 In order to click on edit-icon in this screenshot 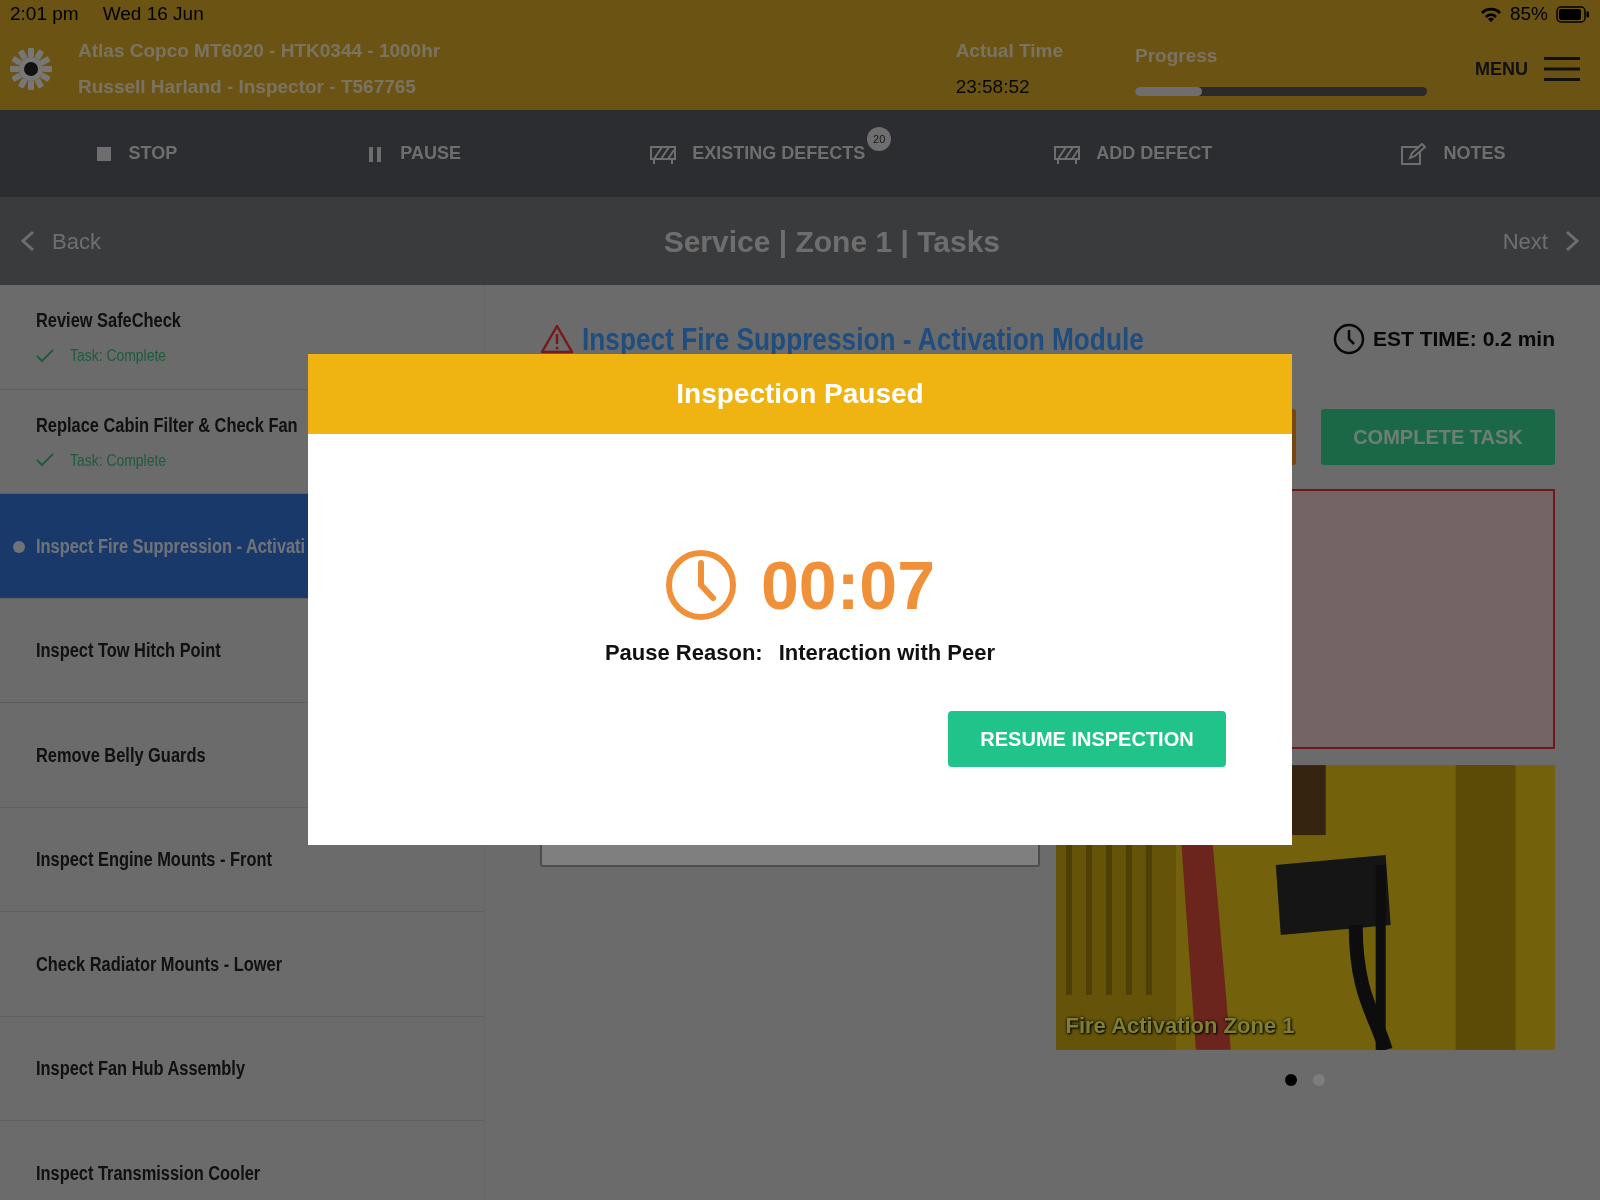, I will do `click(1414, 153)`.